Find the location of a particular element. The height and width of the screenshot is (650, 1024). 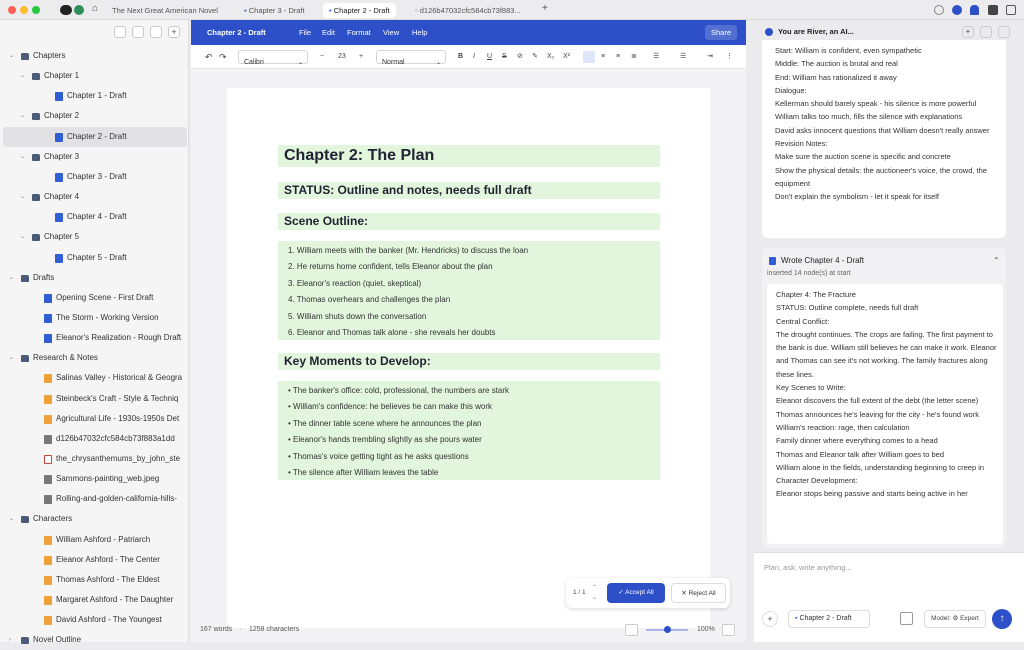

align-right-icon: ≡ is located at coordinates (618, 57).